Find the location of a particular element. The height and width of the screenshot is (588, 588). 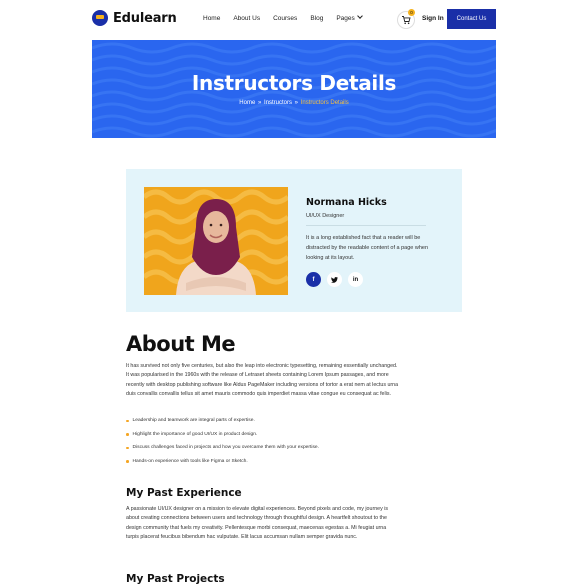

main-nav: Home About Us Courses Blog Pages is located at coordinates (283, 17).